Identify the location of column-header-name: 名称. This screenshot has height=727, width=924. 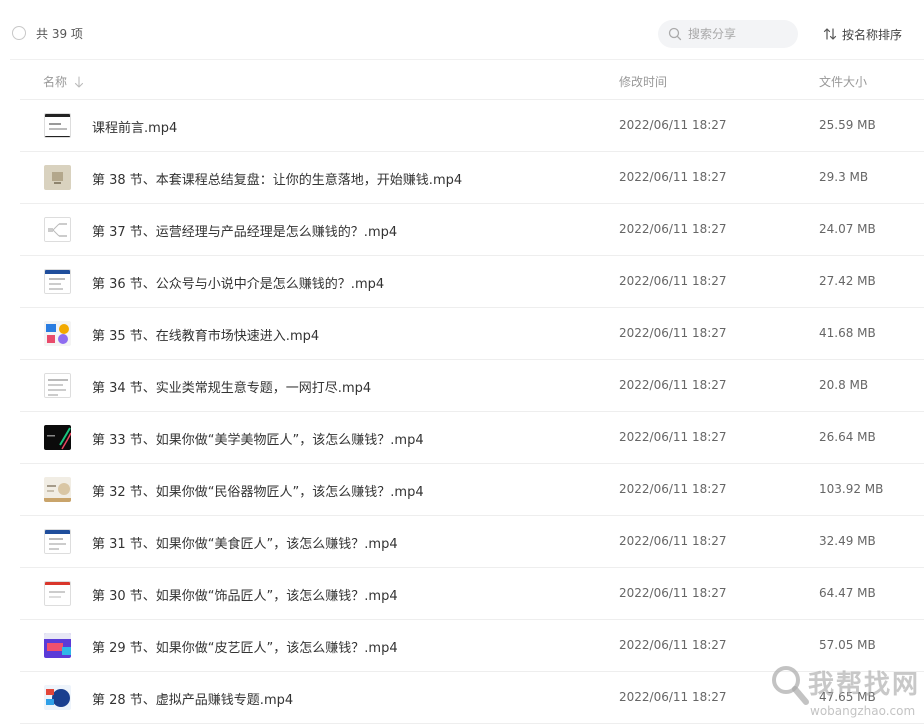
(63, 81).